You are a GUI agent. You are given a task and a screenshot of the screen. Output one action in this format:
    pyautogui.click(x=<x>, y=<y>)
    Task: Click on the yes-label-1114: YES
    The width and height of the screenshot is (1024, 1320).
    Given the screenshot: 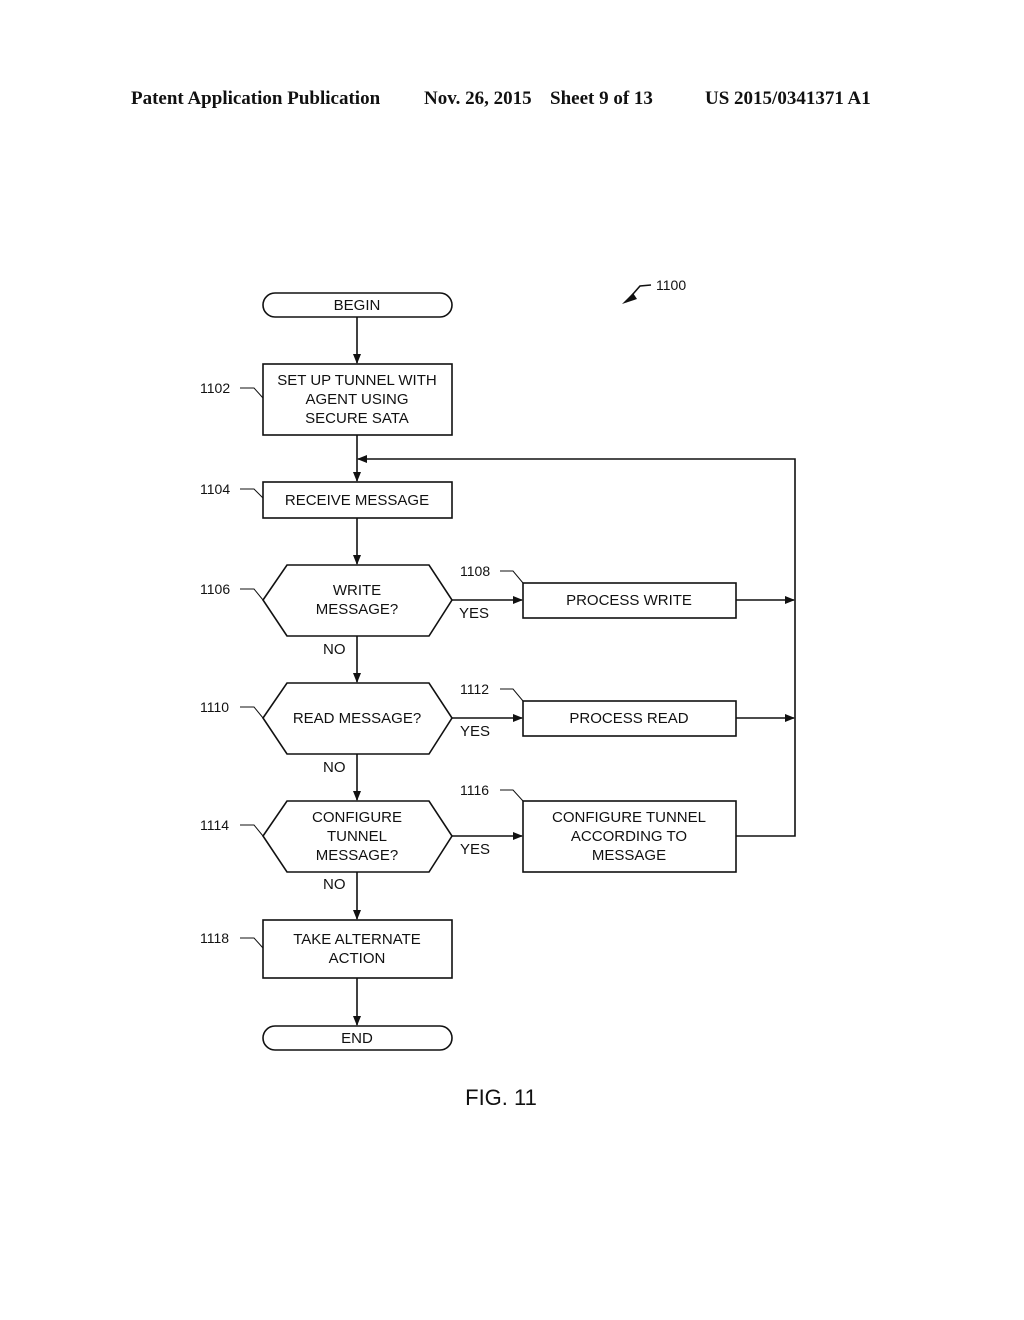 What is the action you would take?
    pyautogui.click(x=475, y=849)
    